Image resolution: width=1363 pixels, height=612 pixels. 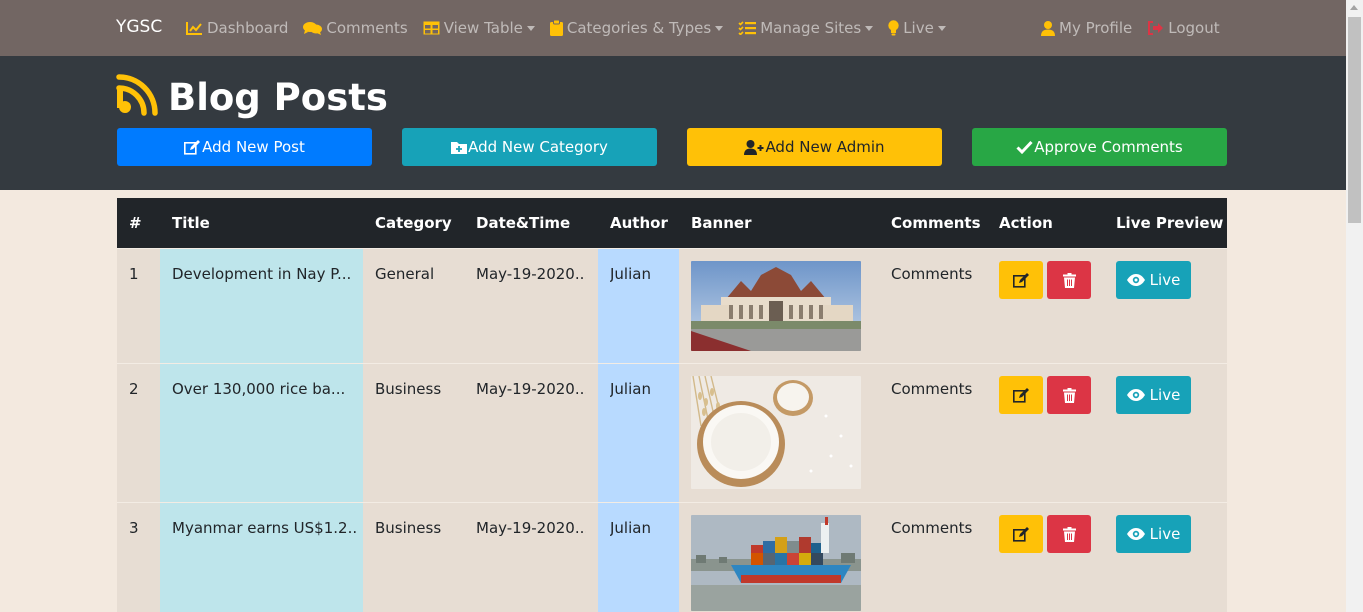 What do you see at coordinates (1194, 28) in the screenshot?
I see `nav-label: Logout` at bounding box center [1194, 28].